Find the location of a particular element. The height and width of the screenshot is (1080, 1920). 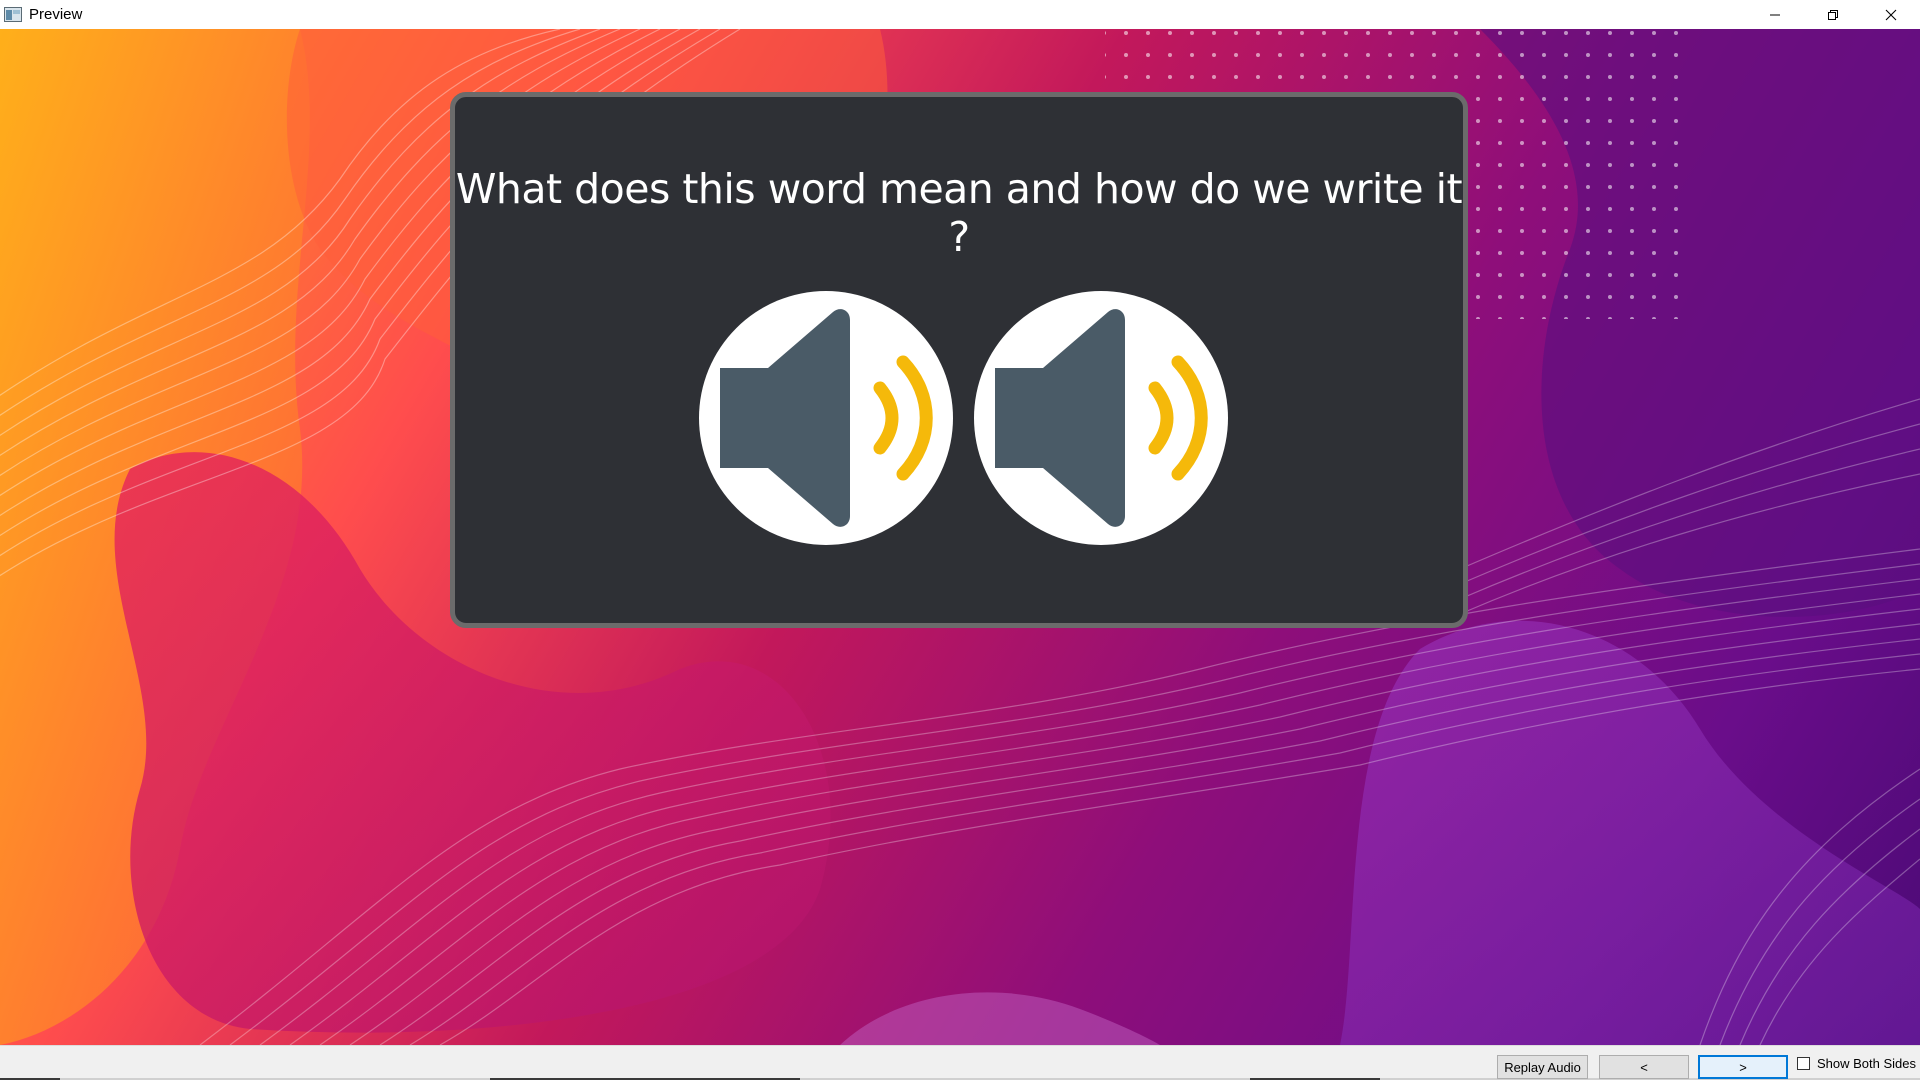

minimize-button is located at coordinates (1775, 14).